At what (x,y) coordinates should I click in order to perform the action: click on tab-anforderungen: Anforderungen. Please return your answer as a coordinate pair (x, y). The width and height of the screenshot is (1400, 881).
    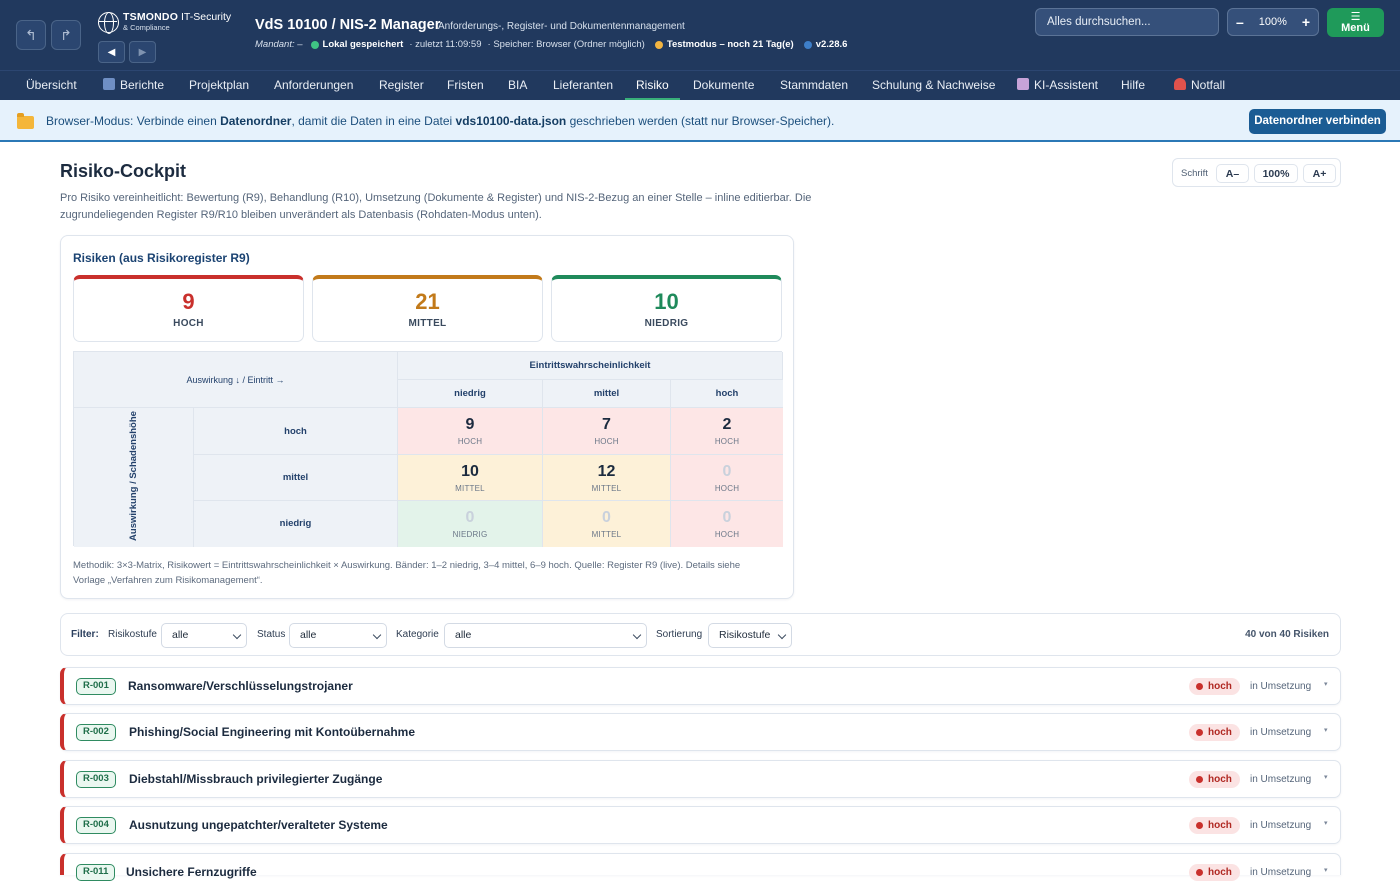
    Looking at the image, I should click on (313, 85).